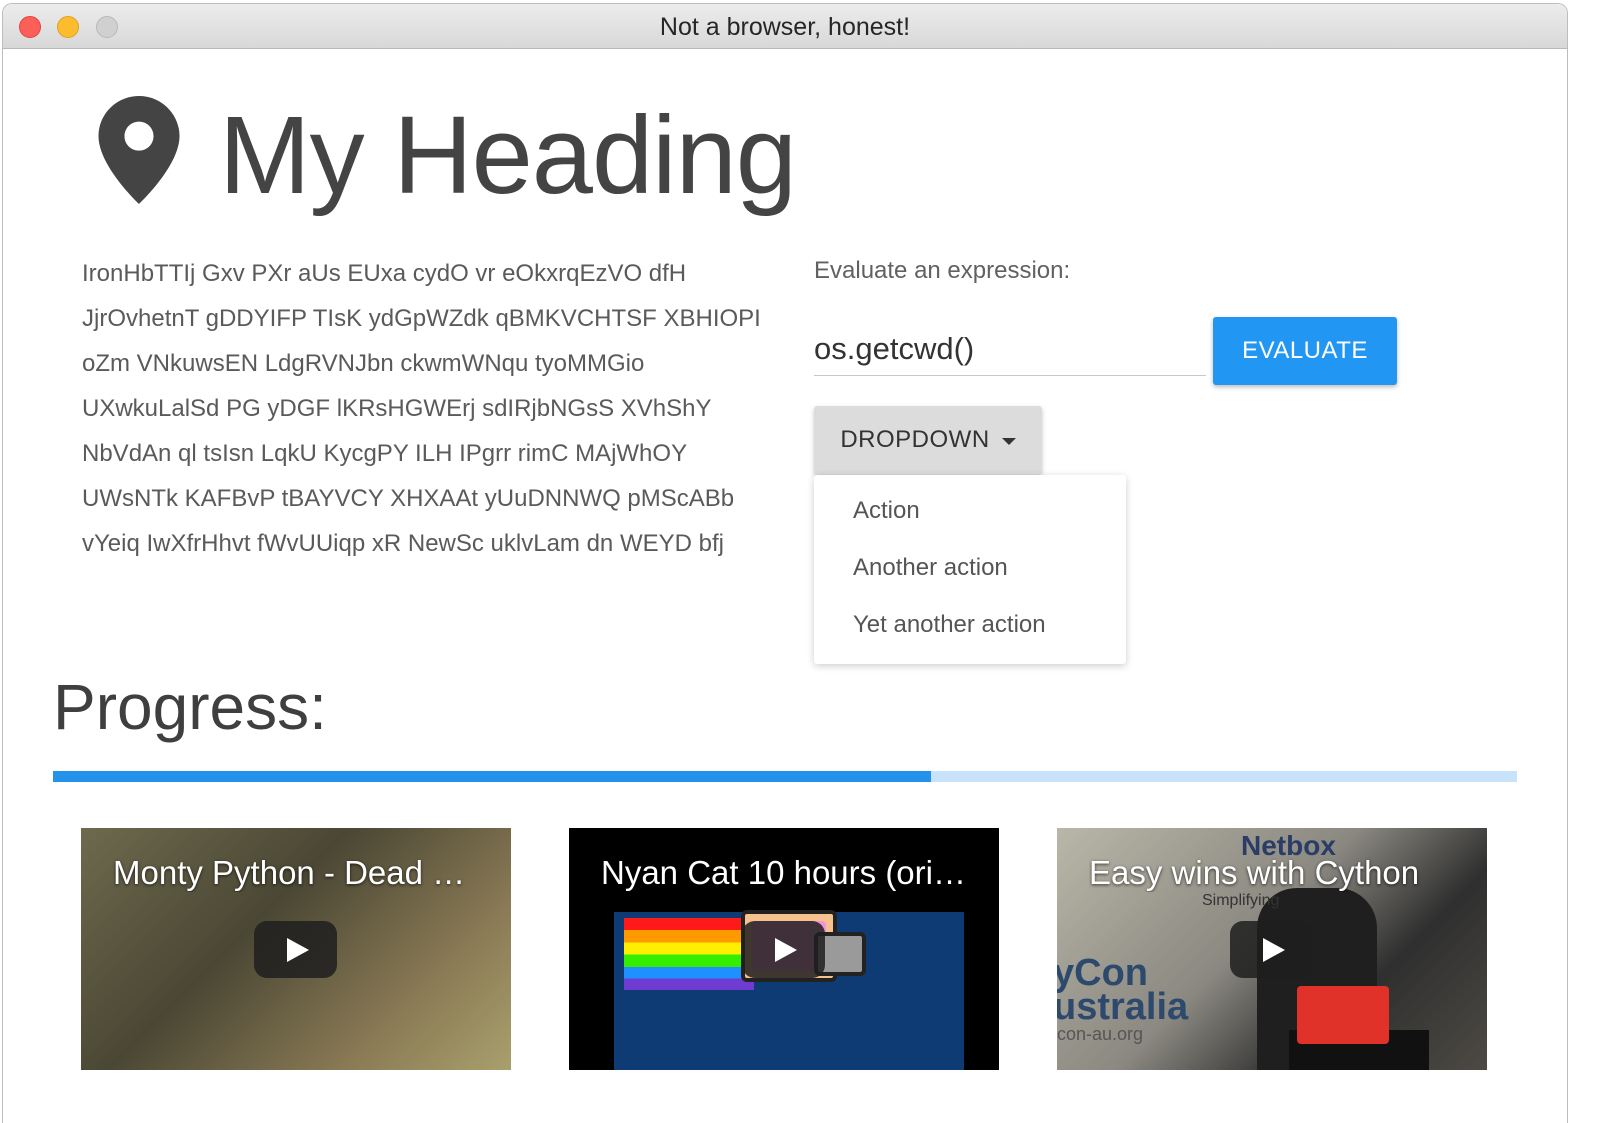 The image size is (1606, 1123). What do you see at coordinates (930, 568) in the screenshot?
I see `menu-item-another-action: Another action` at bounding box center [930, 568].